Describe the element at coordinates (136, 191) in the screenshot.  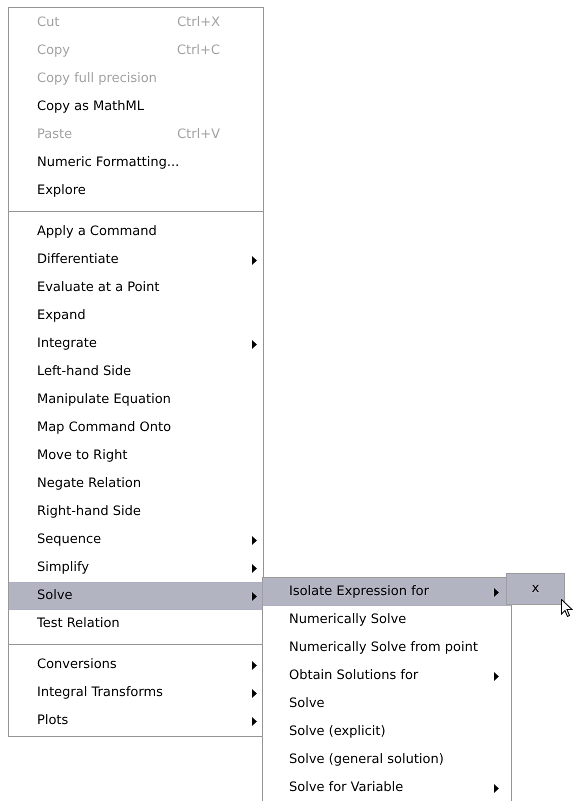
I see `menu-item: Explore` at that location.